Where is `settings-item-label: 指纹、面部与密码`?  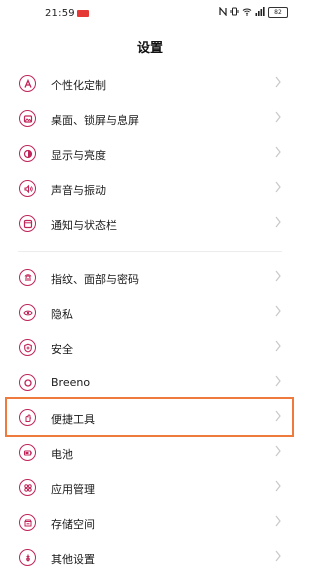
settings-item-label: 指纹、面部与密码 is located at coordinates (95, 279).